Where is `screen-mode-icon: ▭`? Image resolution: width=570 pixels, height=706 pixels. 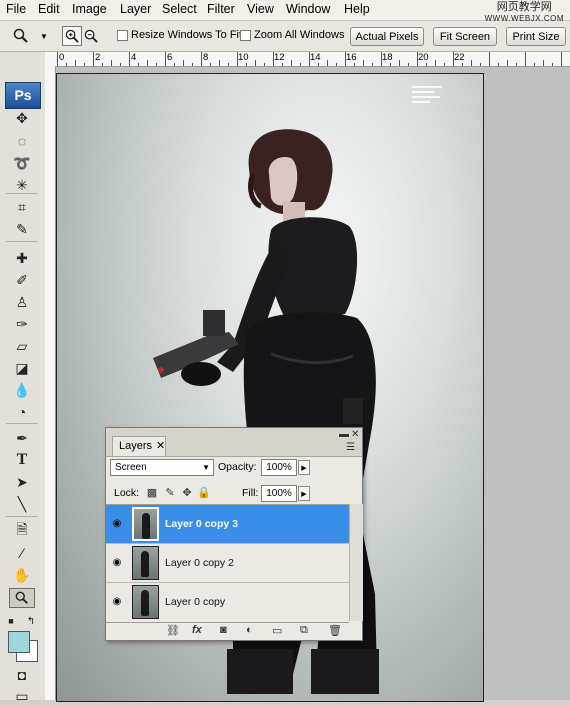 screen-mode-icon: ▭ is located at coordinates (22, 696).